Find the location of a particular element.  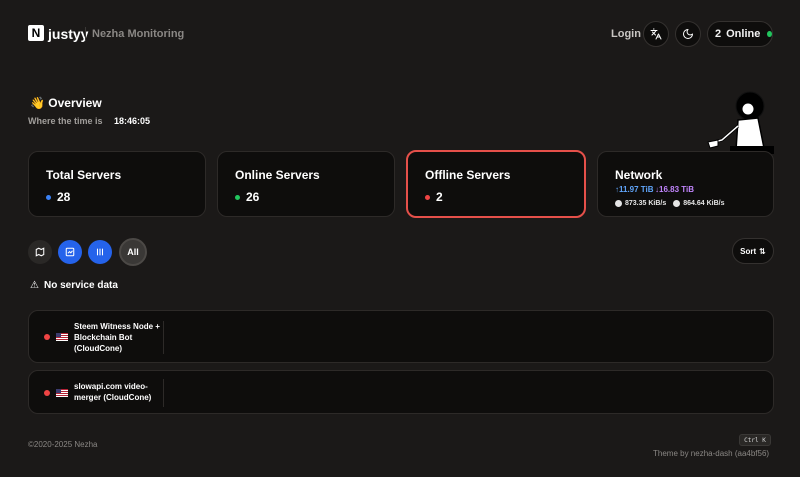

columns-icon is located at coordinates (100, 252).